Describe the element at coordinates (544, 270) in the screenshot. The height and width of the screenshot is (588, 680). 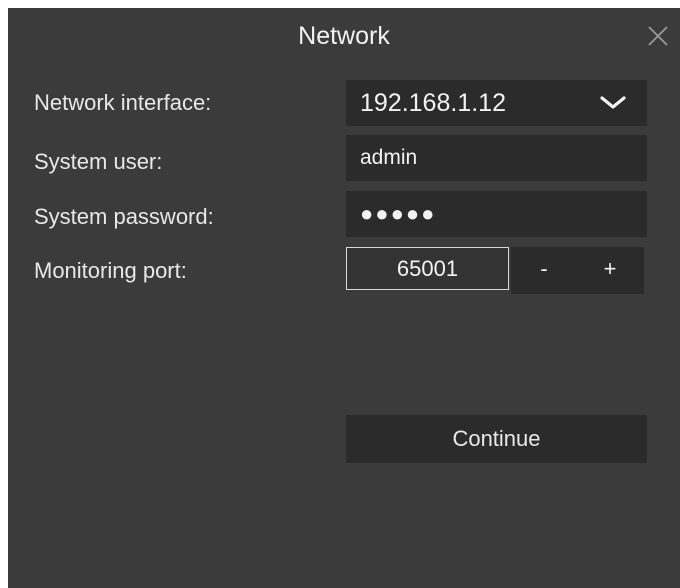
I see `port-decrement-button: -` at that location.